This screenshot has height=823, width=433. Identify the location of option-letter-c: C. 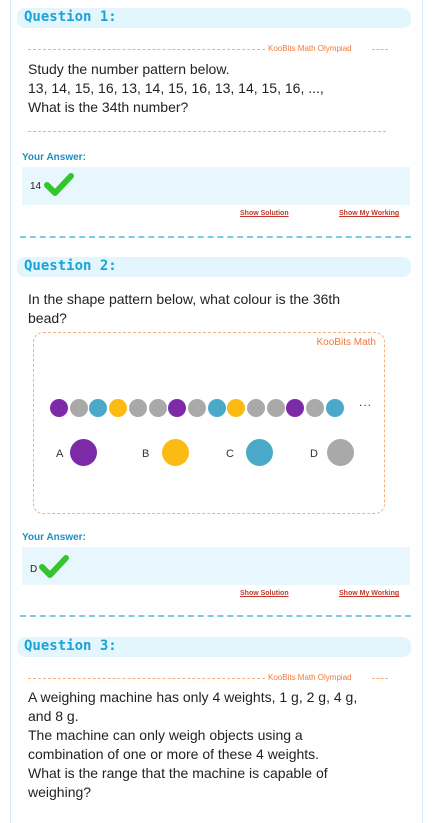
(230, 454).